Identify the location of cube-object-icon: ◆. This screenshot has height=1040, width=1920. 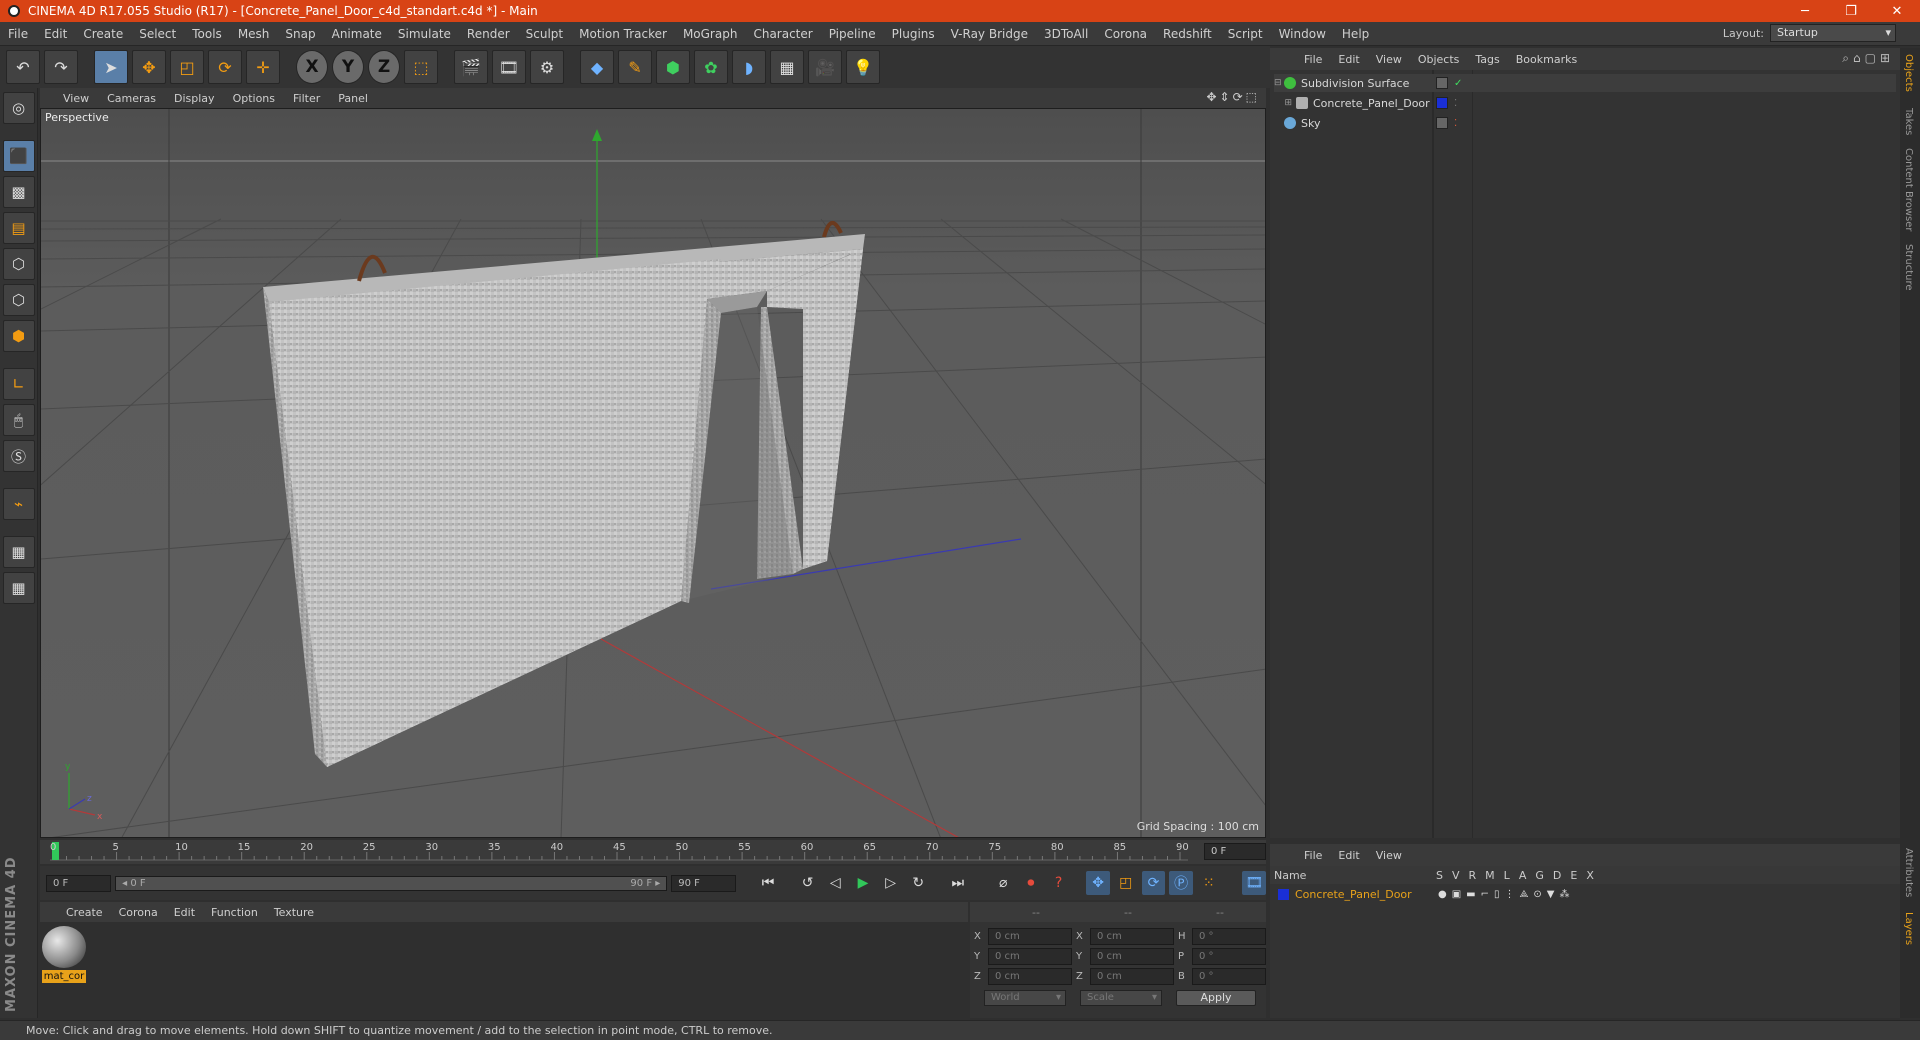
(597, 67).